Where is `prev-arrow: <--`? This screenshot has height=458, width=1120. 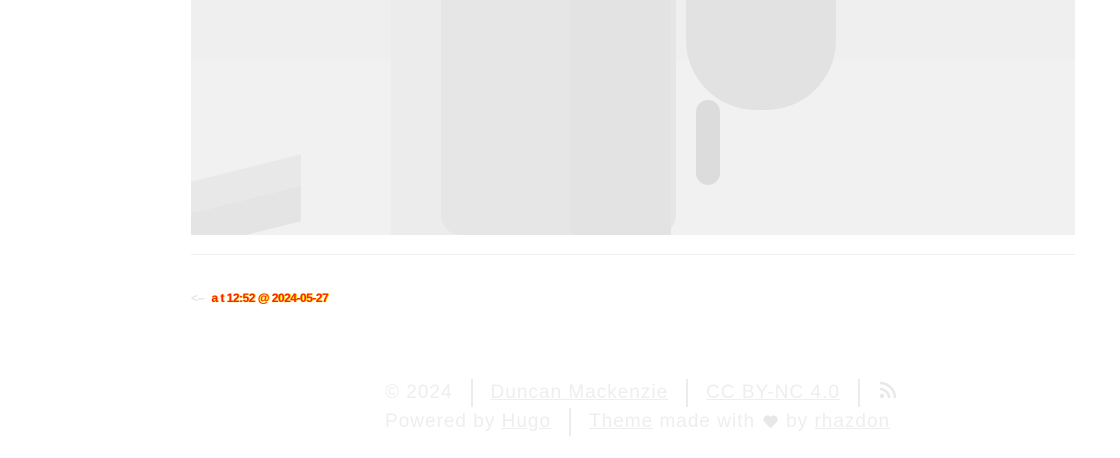
prev-arrow: <-- is located at coordinates (198, 298).